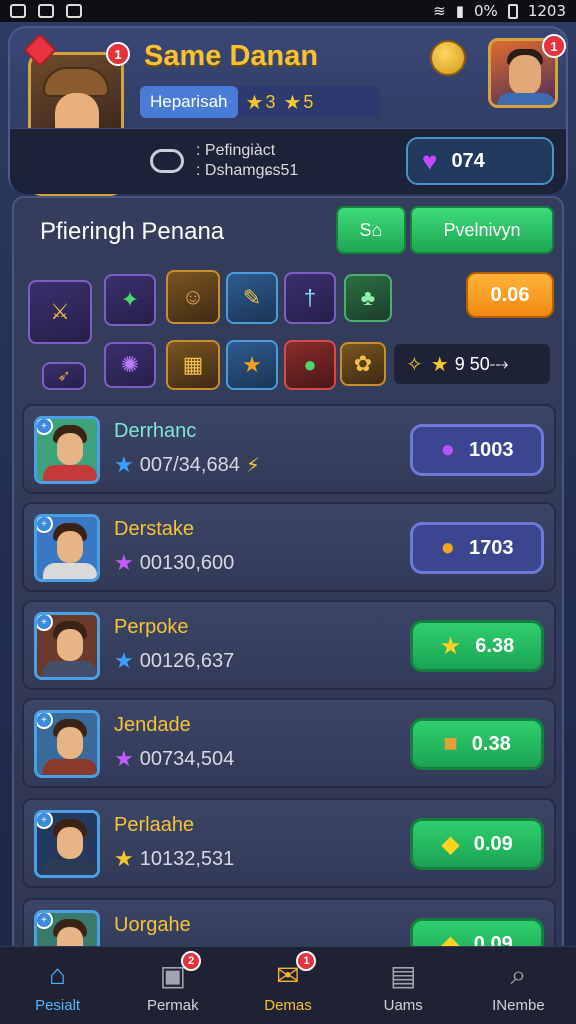  What do you see at coordinates (289, 743) in the screenshot?
I see `player-row: + Jendade ★ 00734,504 ■ 0.38` at bounding box center [289, 743].